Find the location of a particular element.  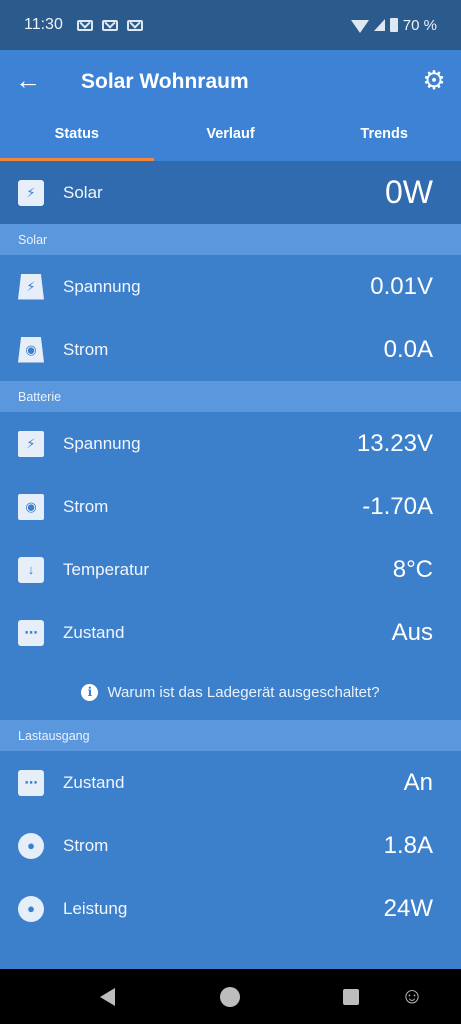

accessibility-icon: ☺ is located at coordinates (412, 996).